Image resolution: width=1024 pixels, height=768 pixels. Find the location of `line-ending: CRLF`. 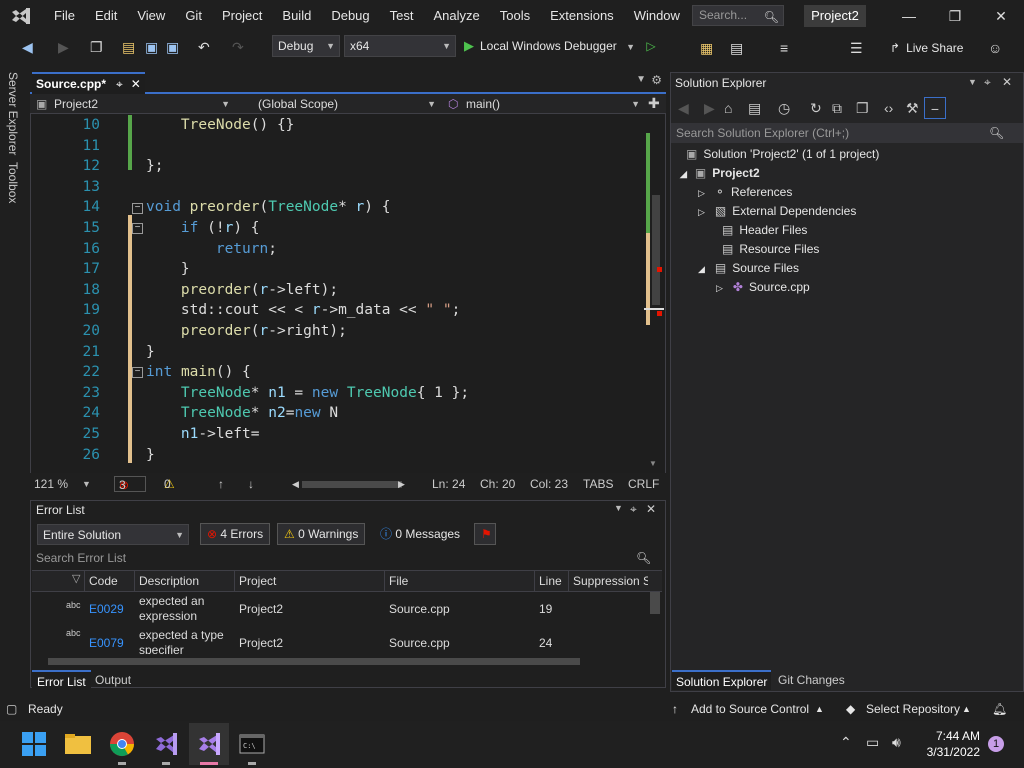

line-ending: CRLF is located at coordinates (643, 484).